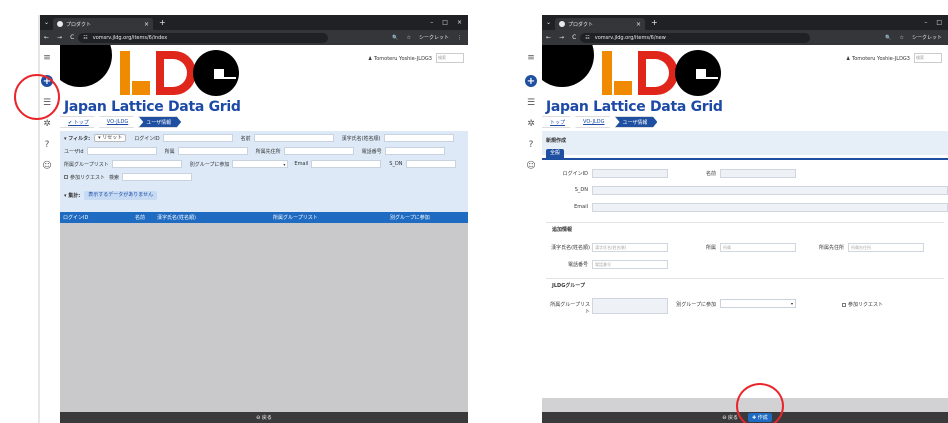 This screenshot has height=423, width=948. I want to click on phone-label: 電話番号, so click(371, 151).